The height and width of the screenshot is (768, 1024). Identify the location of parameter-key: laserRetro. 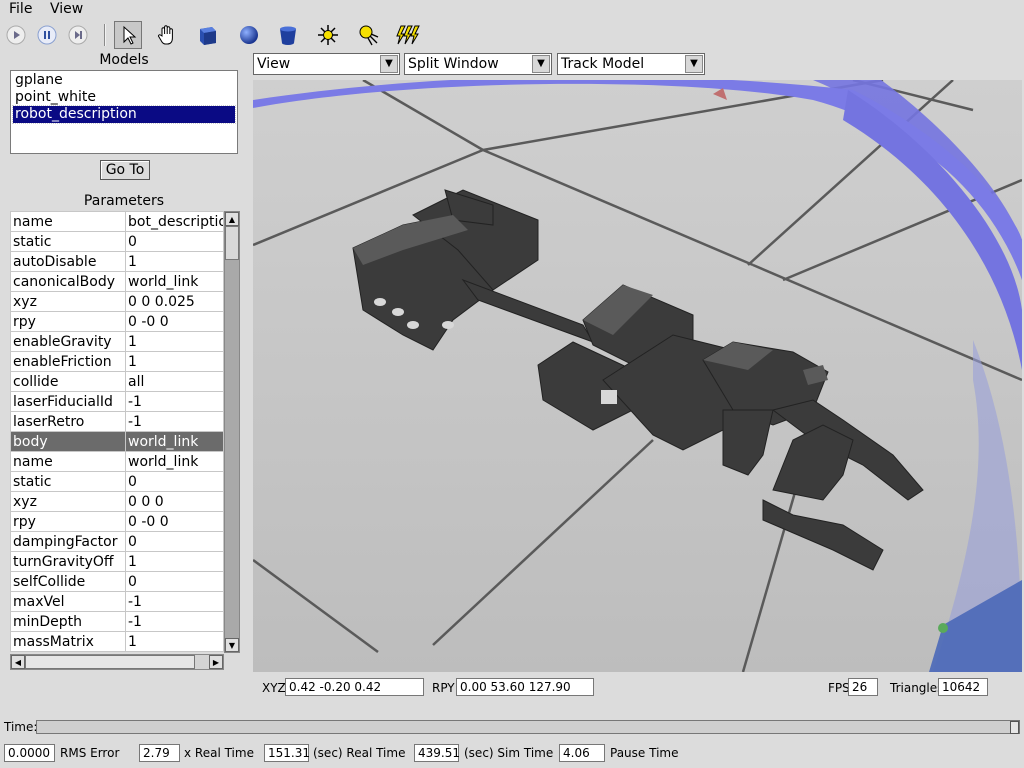
(68, 421).